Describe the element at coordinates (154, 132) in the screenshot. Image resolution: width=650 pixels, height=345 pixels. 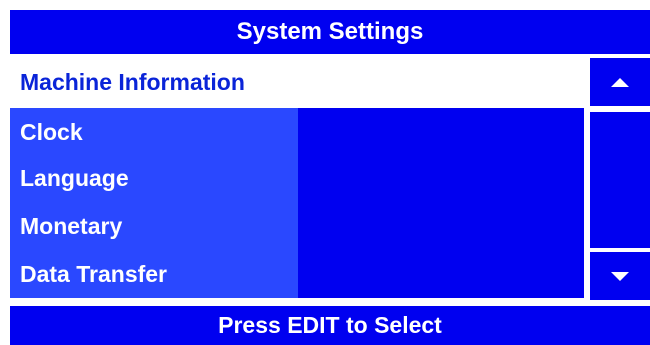
I see `menu-item-clock: Clock` at that location.